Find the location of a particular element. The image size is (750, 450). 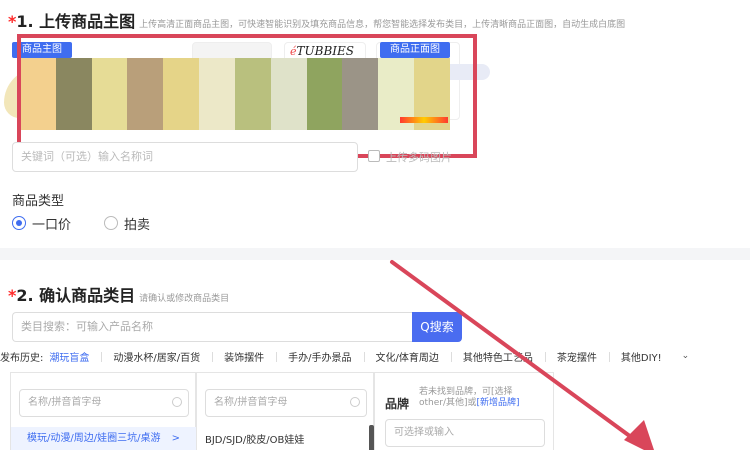

col1-search-input: 名称/拼音首字母 is located at coordinates (104, 403).